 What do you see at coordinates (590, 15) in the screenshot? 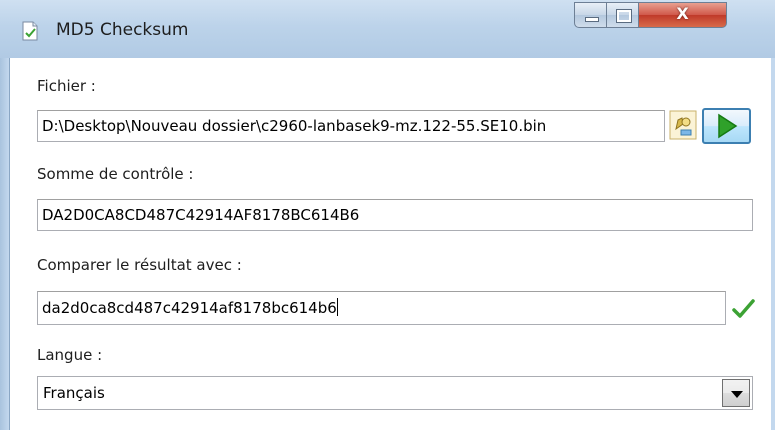
I see `minimize-button` at bounding box center [590, 15].